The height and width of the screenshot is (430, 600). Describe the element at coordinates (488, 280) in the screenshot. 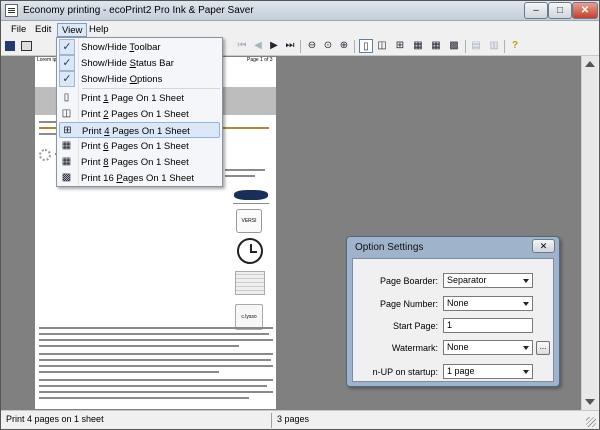

I see `page-boarder-select: Separator` at that location.